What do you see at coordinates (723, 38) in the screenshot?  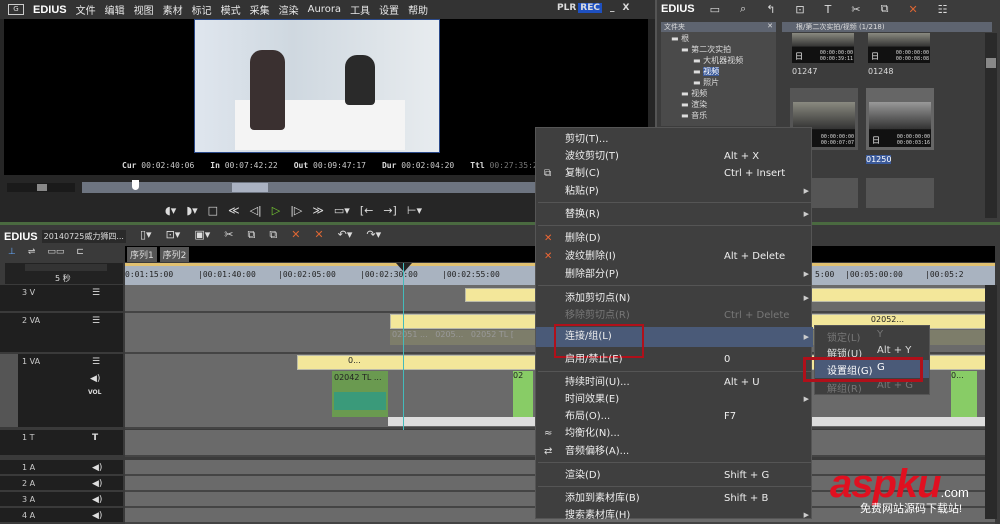 I see `tree-node: ▬ 根` at bounding box center [723, 38].